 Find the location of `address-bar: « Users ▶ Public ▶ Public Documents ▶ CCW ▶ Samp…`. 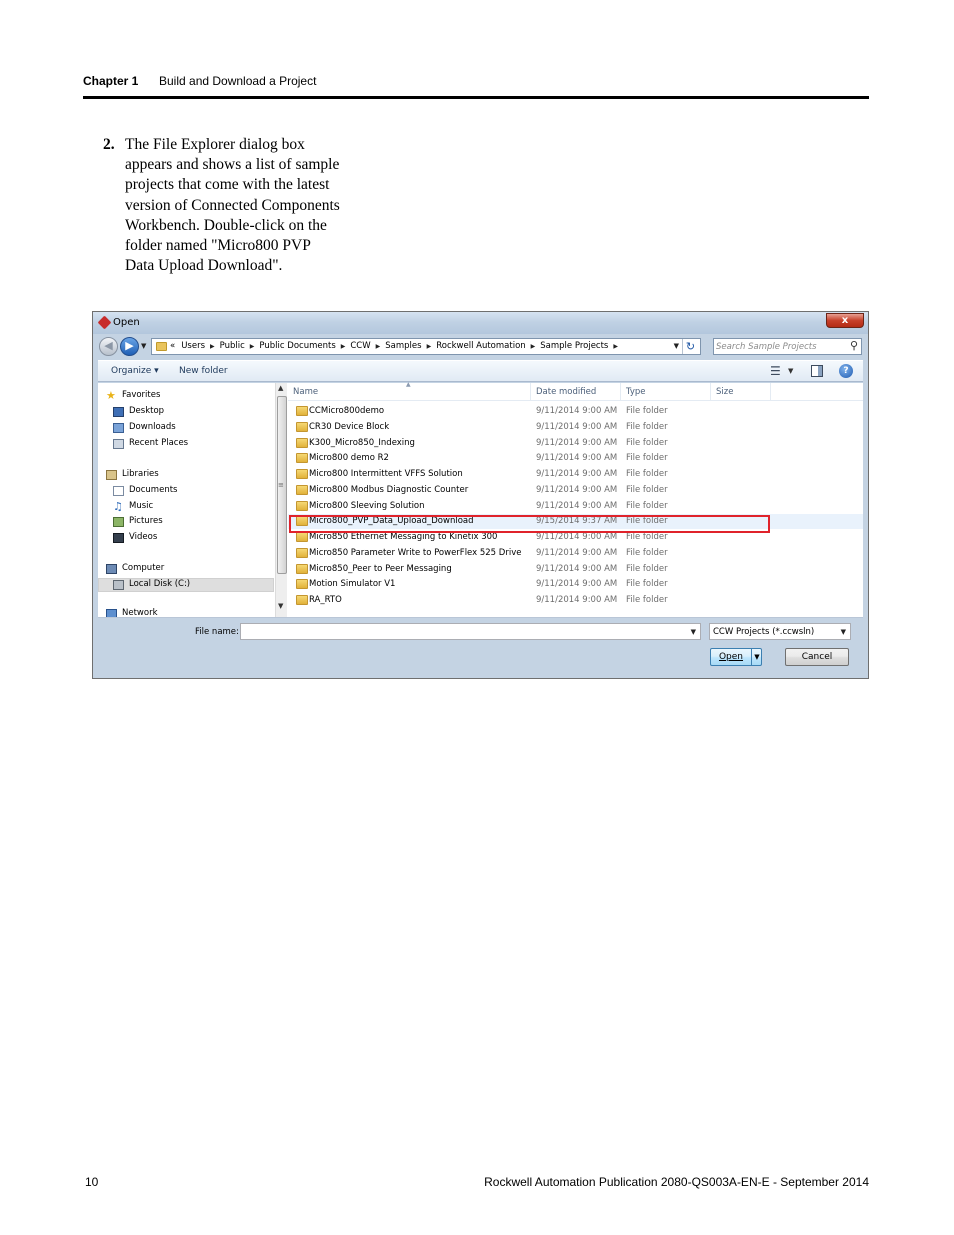

address-bar: « Users ▶ Public ▶ Public Documents ▶ CCW ▶ Samp… is located at coordinates (426, 346).